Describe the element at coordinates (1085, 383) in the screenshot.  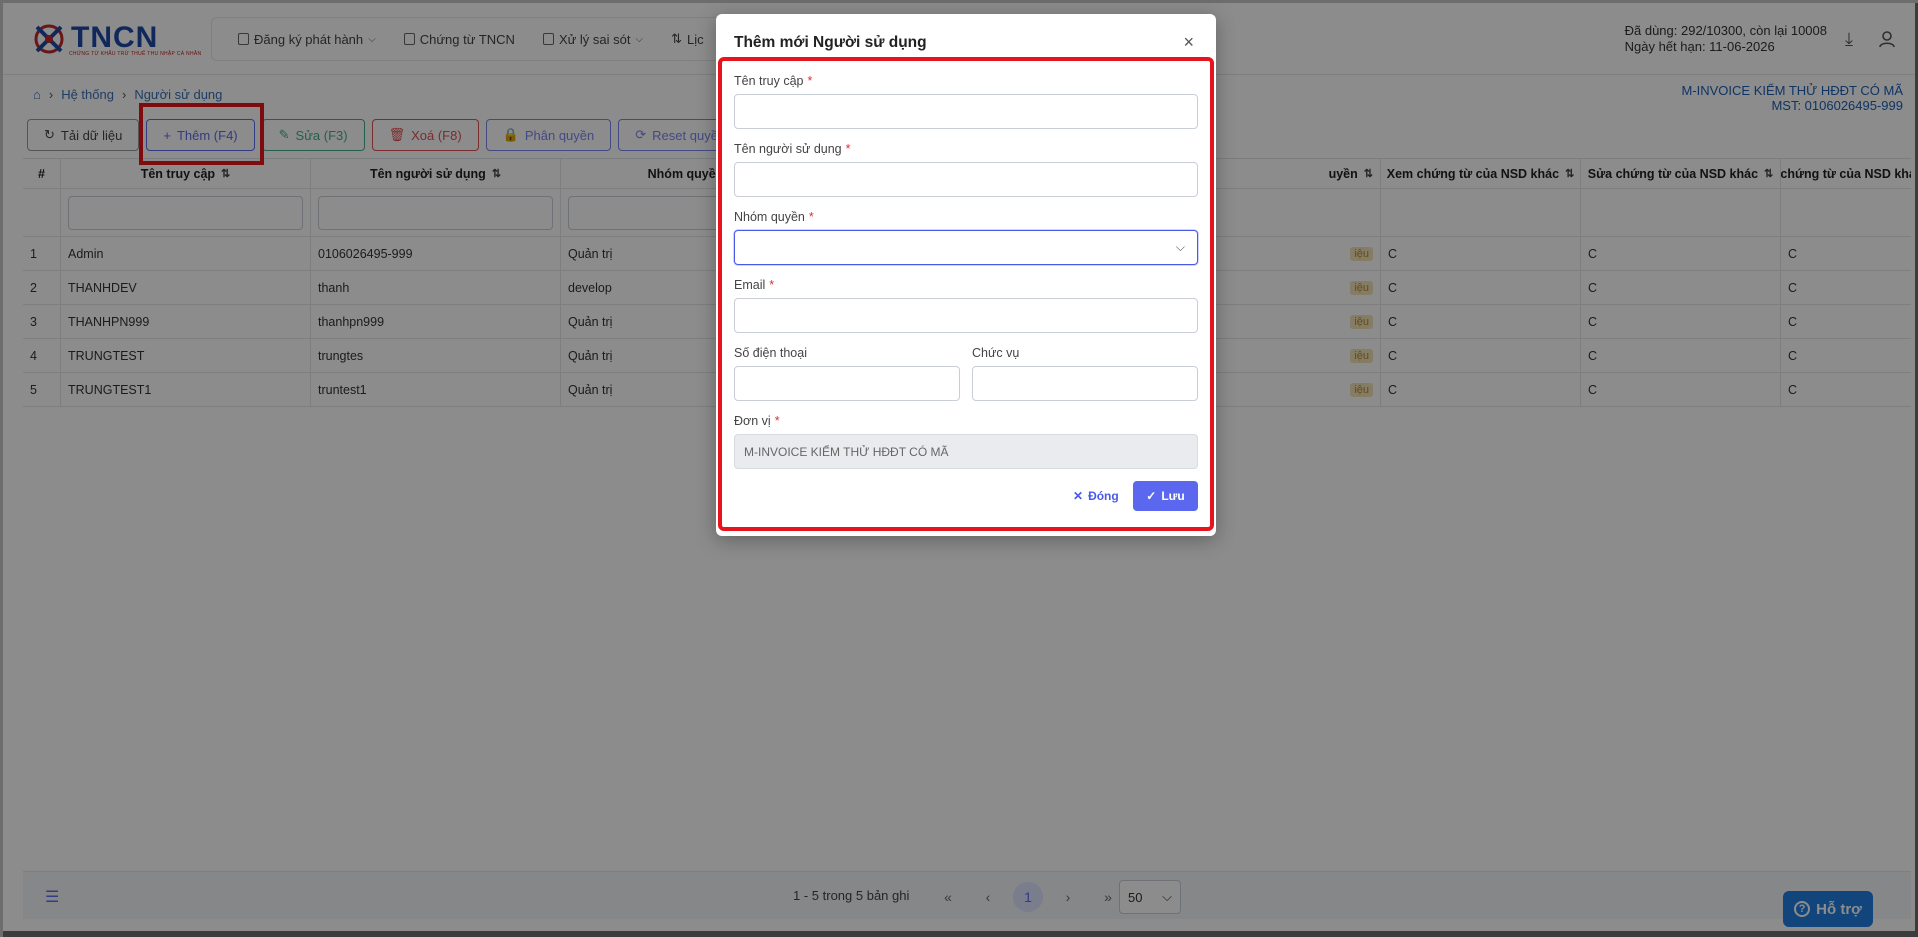
I see `position-input` at that location.